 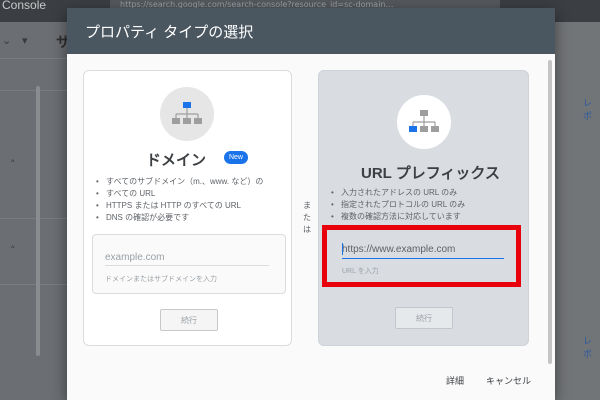 I want to click on dialog-scrollbar, so click(x=550, y=212).